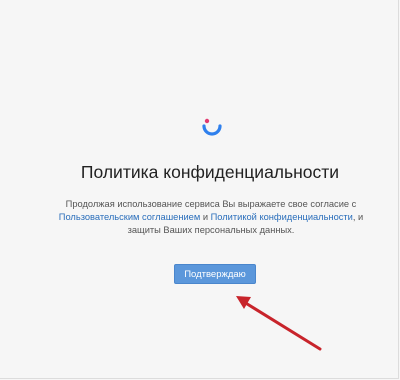  What do you see at coordinates (215, 274) in the screenshot?
I see `confirm-button: Подтверждаю` at bounding box center [215, 274].